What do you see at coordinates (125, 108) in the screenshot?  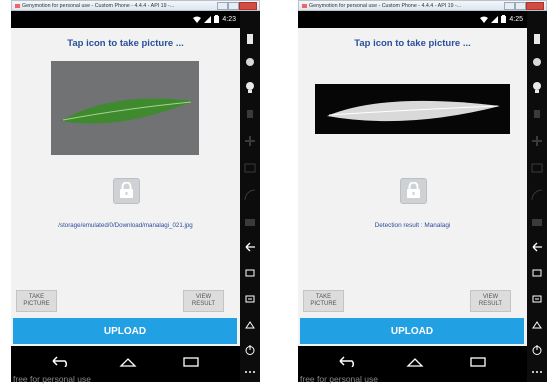 I see `leaf-photo` at bounding box center [125, 108].